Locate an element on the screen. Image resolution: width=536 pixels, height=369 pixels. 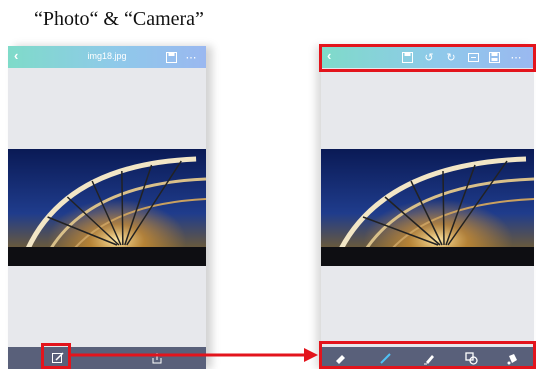
bottom-bar is located at coordinates (107, 358).